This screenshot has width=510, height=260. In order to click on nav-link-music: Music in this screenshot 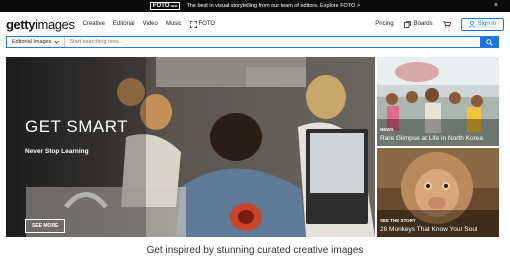, I will do `click(174, 24)`.